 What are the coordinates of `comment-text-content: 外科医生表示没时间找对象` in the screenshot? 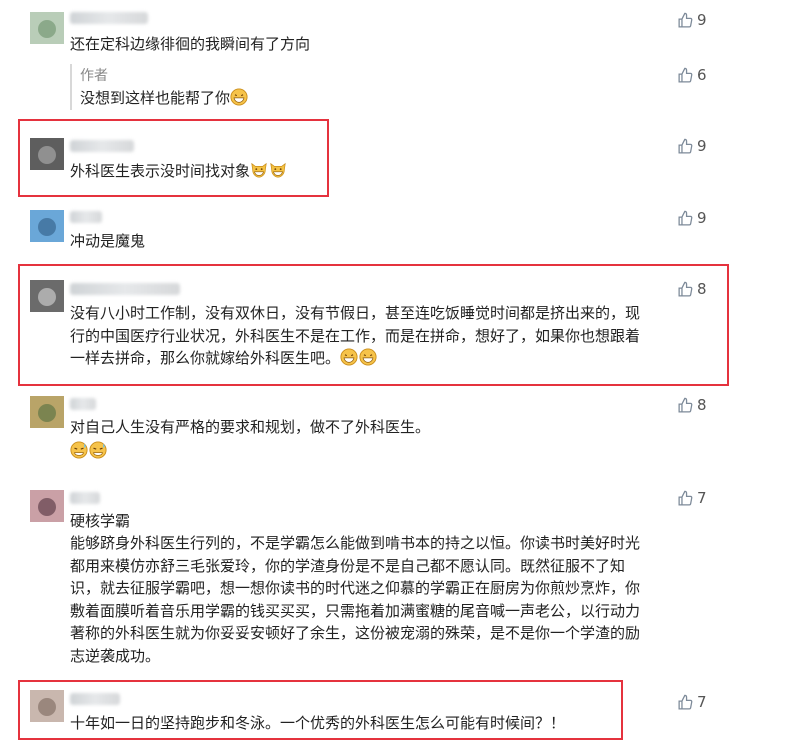 It's located at (160, 171).